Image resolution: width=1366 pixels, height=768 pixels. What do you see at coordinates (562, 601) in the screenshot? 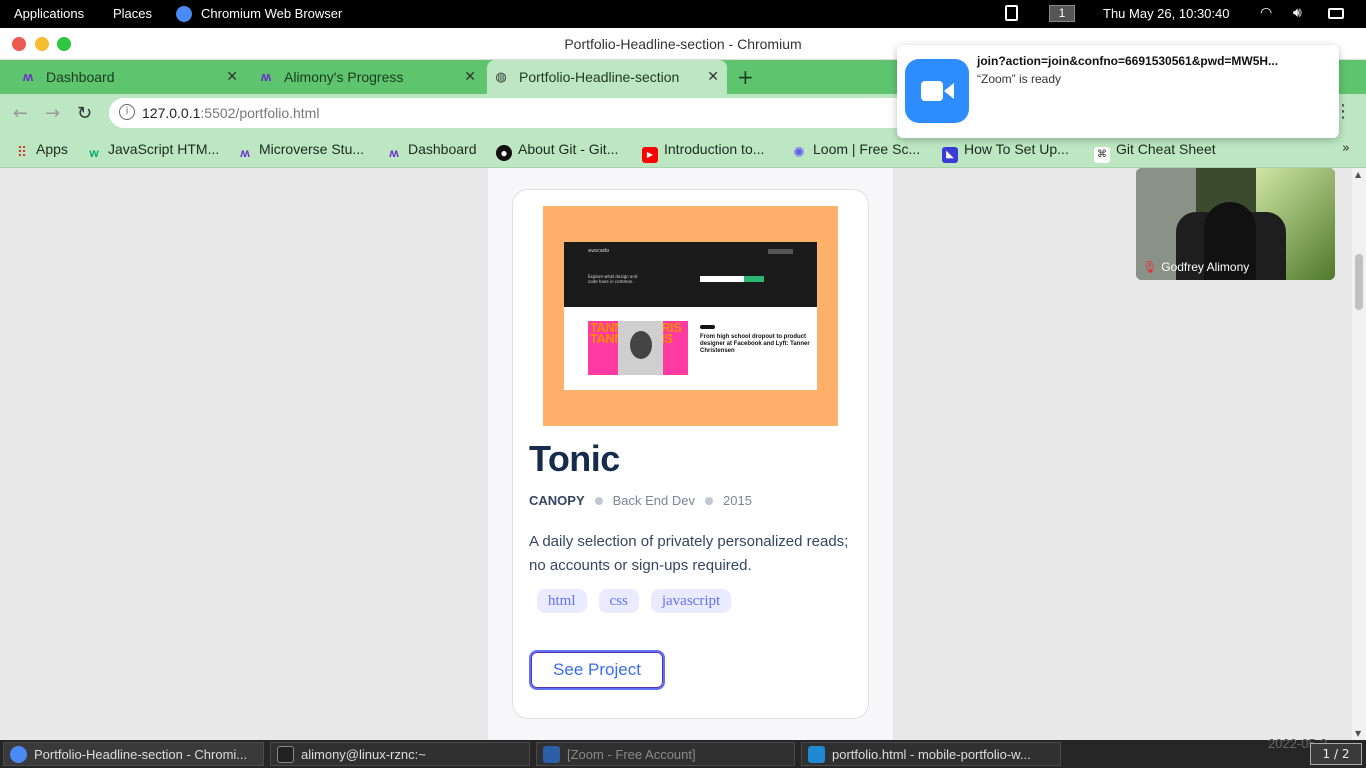
I see `tag-html: html` at bounding box center [562, 601].